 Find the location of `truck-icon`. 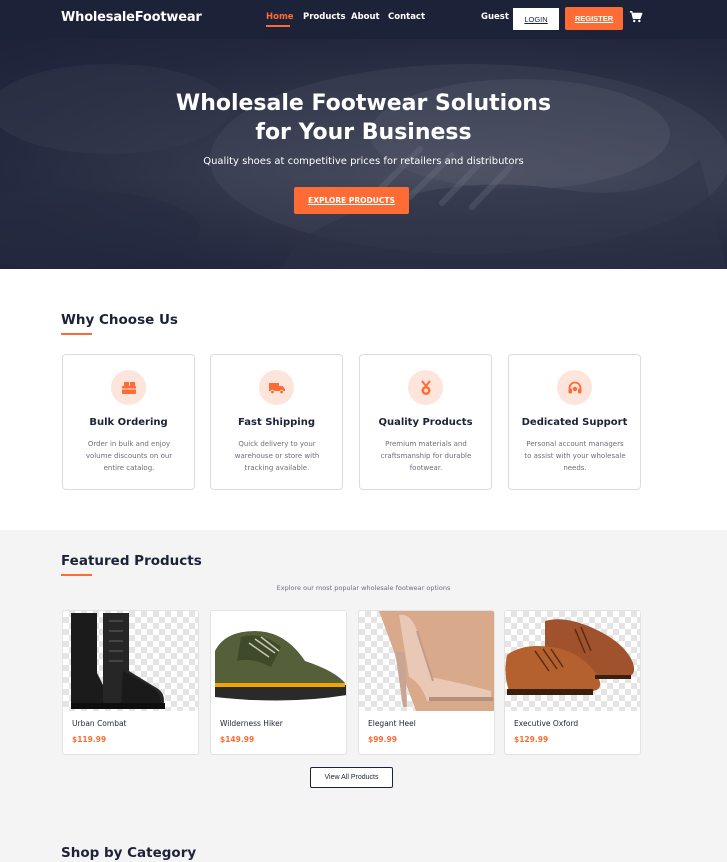

truck-icon is located at coordinates (276, 387).